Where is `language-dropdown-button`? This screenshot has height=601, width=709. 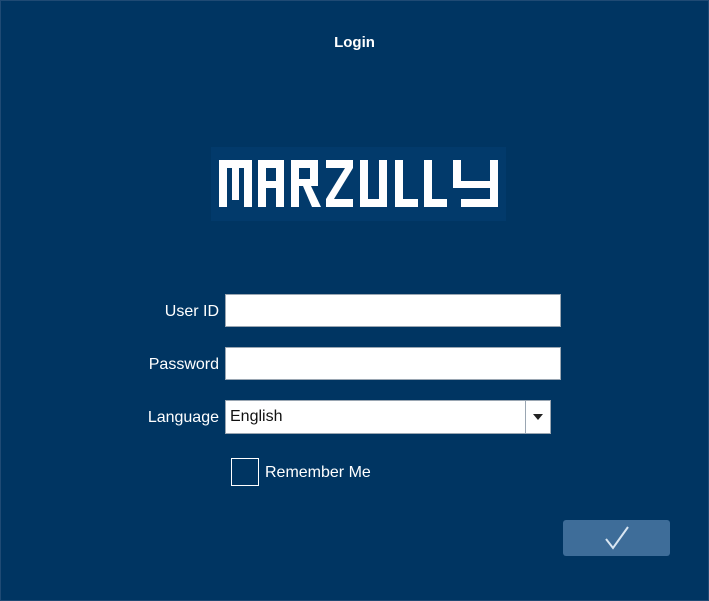 language-dropdown-button is located at coordinates (537, 417).